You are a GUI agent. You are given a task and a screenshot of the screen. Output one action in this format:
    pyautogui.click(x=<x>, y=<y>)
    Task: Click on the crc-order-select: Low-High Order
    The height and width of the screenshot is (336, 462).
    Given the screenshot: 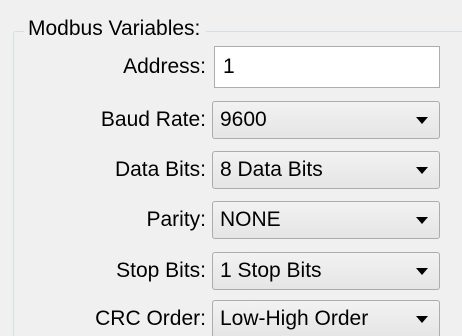 What is the action you would take?
    pyautogui.click(x=326, y=318)
    